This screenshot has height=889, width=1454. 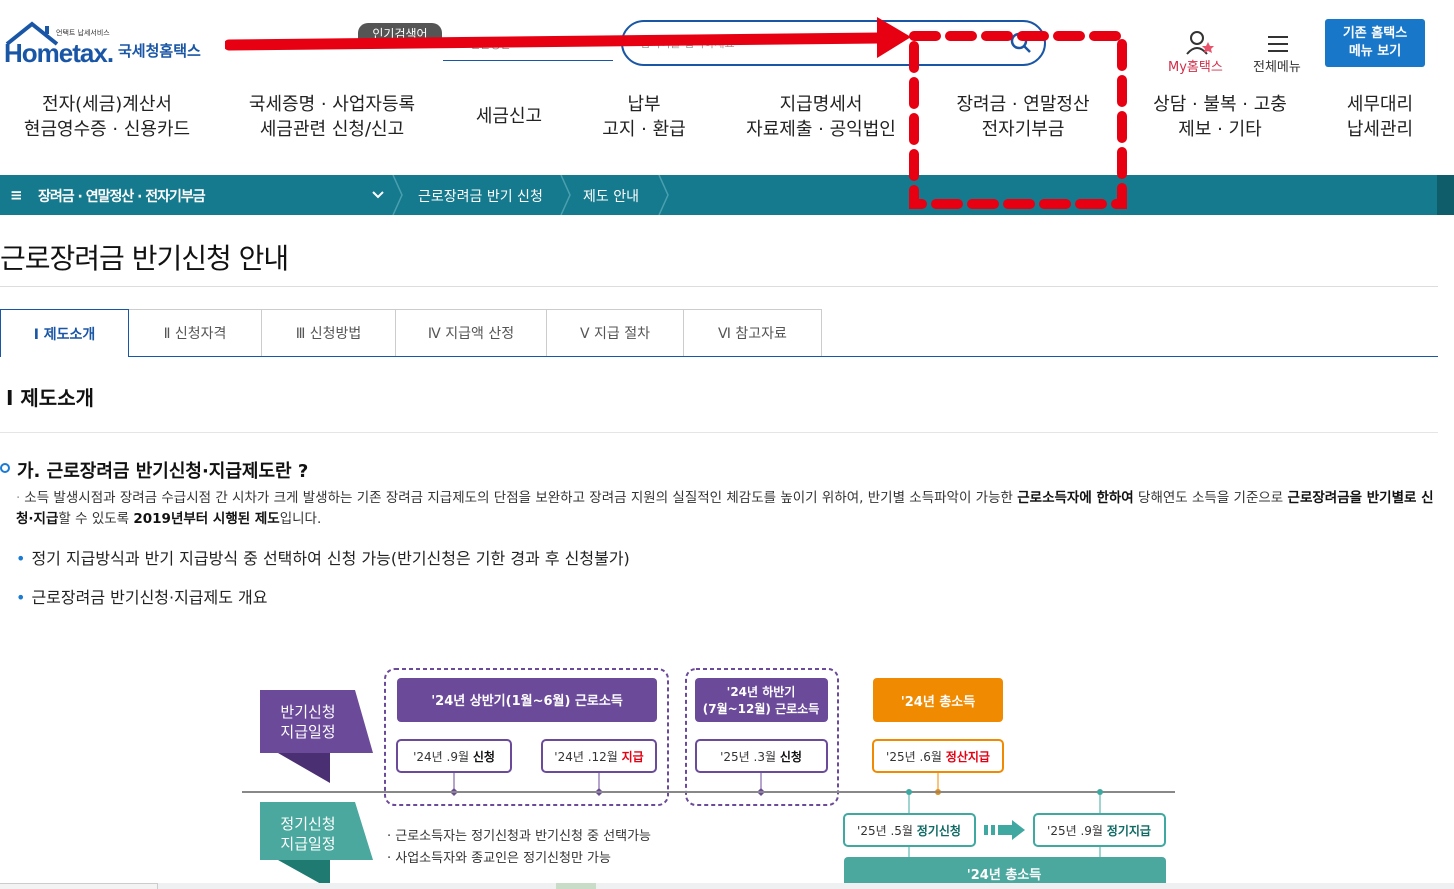 What do you see at coordinates (163, 471) in the screenshot?
I see `subsection-title: 가. 근로장려금 반기신청·지급제도란 ?` at bounding box center [163, 471].